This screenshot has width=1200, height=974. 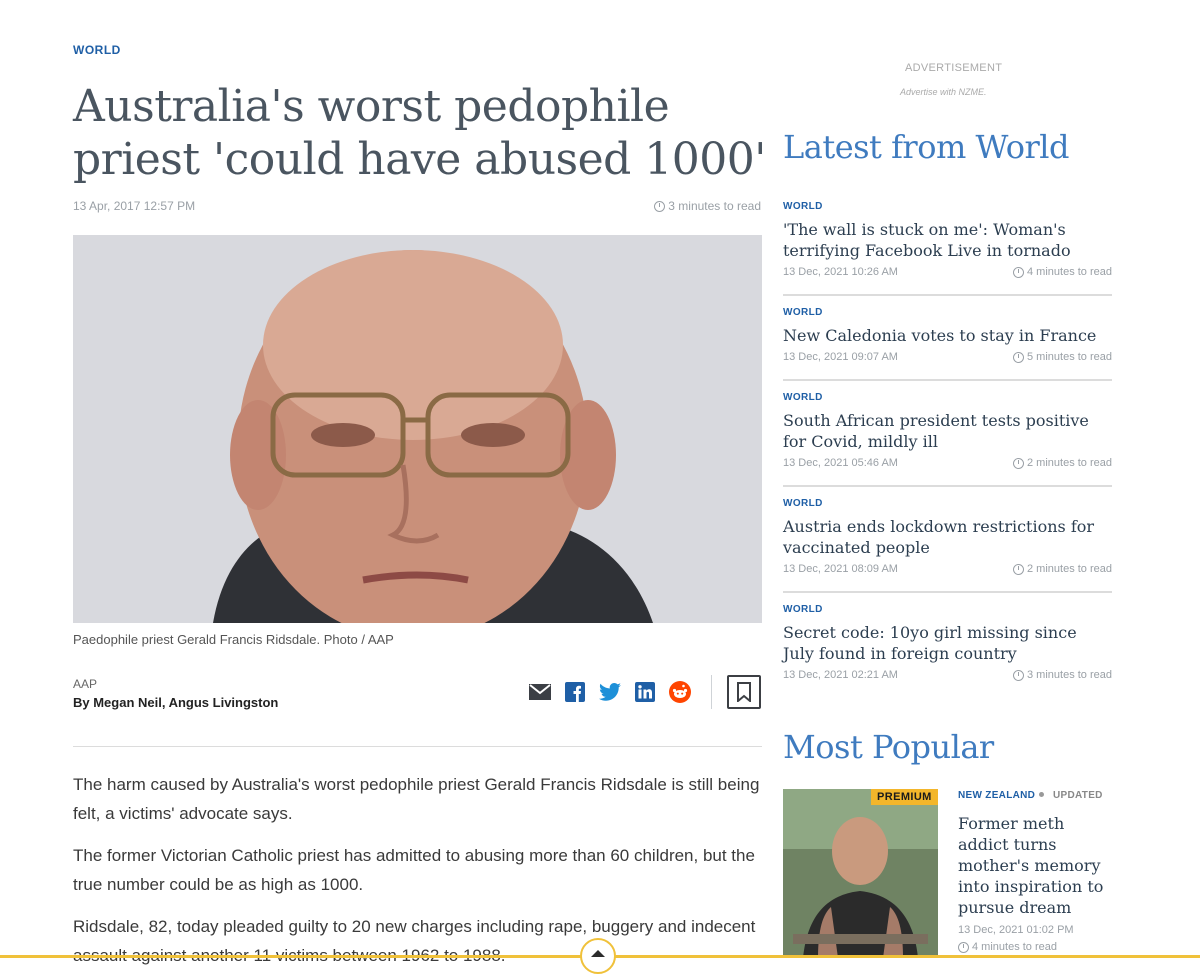 What do you see at coordinates (574, 691) in the screenshot?
I see `facebook-icon` at bounding box center [574, 691].